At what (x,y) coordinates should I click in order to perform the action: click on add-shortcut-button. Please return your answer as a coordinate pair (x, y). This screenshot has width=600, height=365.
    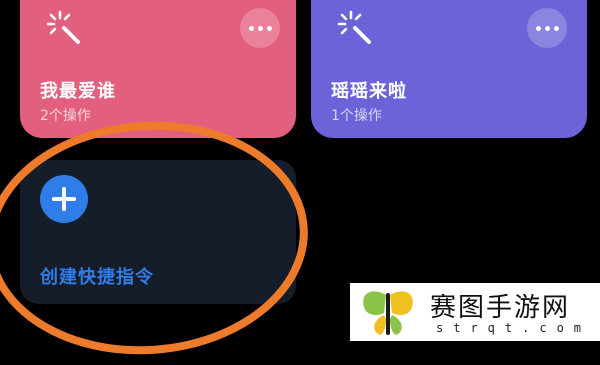
    Looking at the image, I should click on (64, 199).